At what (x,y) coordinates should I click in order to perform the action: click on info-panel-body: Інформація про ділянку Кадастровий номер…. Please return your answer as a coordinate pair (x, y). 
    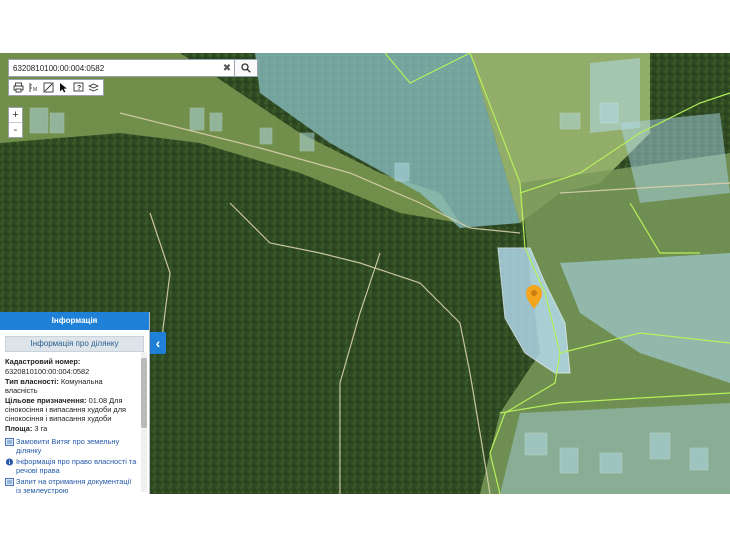
    Looking at the image, I should click on (74, 412).